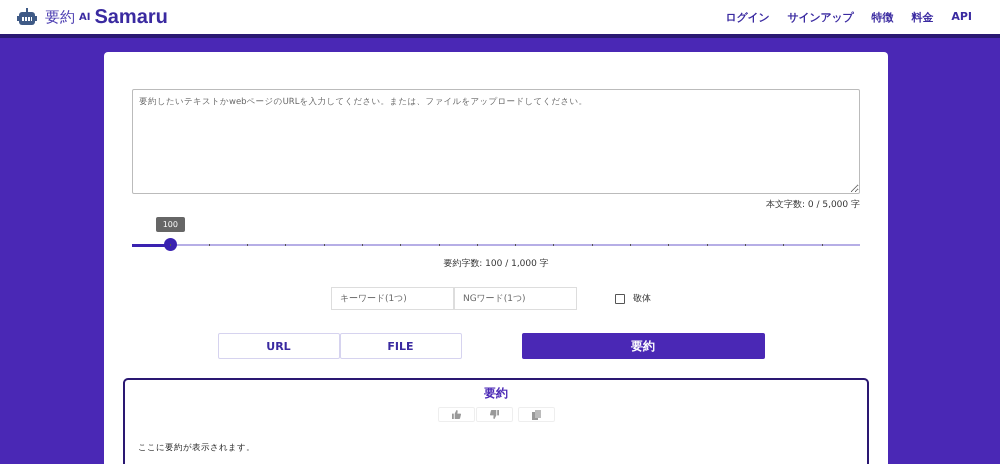 The width and height of the screenshot is (1000, 464). What do you see at coordinates (675, 298) in the screenshot?
I see `polite-checkbox: 敬体` at bounding box center [675, 298].